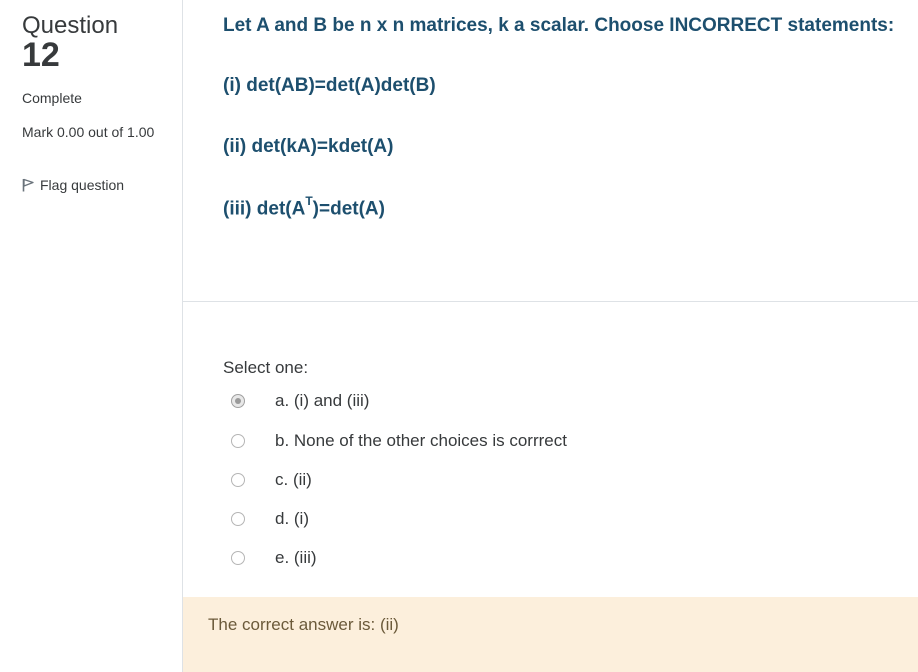 Image resolution: width=918 pixels, height=672 pixels. I want to click on statement-2: (ii) det(kA)=kdet(A), so click(308, 146).